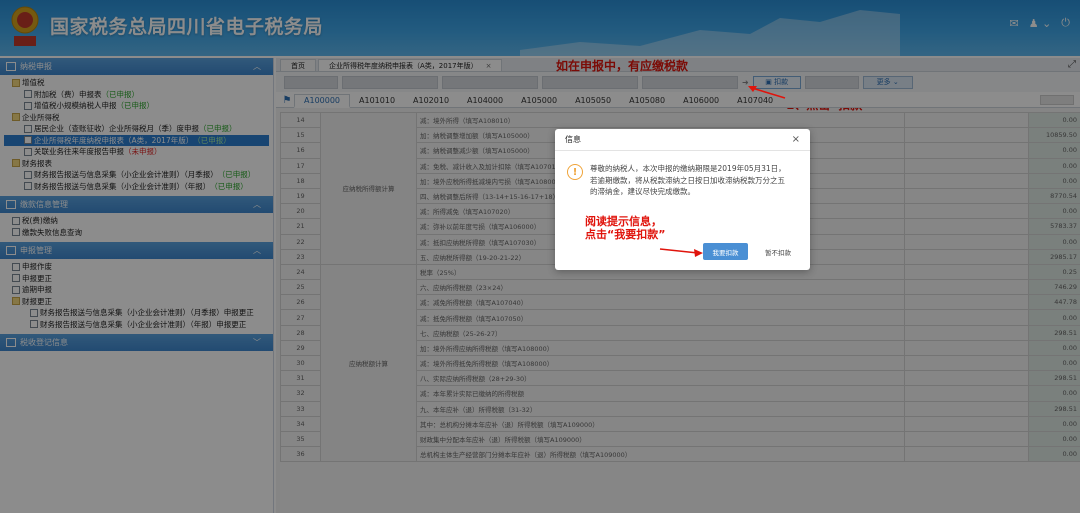 This screenshot has height=513, width=1080. What do you see at coordinates (575, 172) in the screenshot?
I see `warning-icon: !` at bounding box center [575, 172].